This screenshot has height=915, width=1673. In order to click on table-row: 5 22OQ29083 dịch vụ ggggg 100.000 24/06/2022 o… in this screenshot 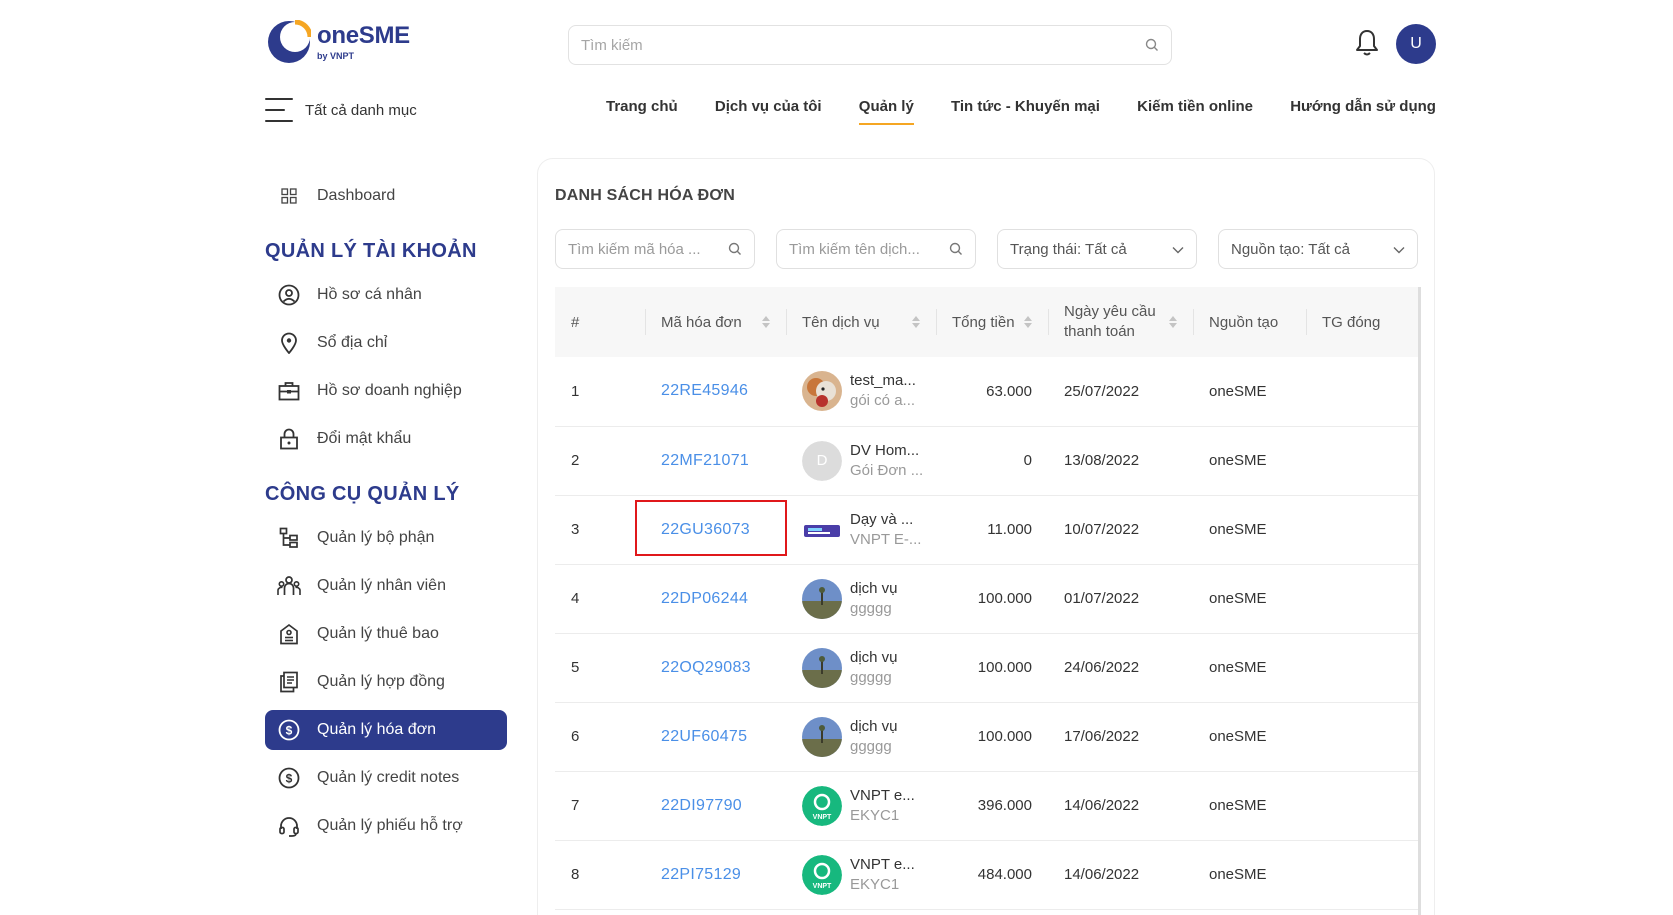, I will do `click(986, 667)`.